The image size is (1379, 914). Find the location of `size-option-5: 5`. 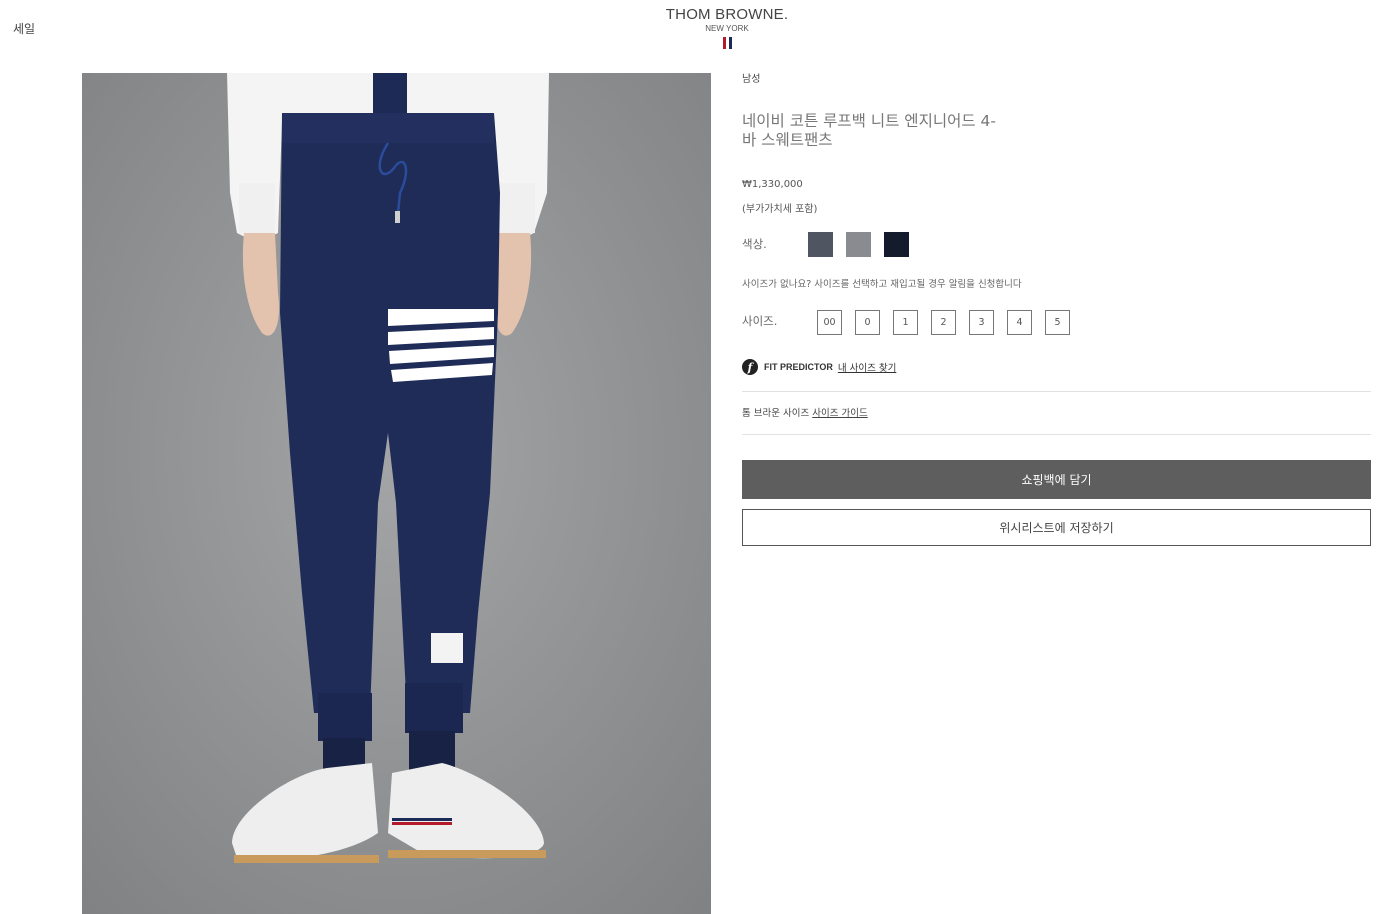

size-option-5: 5 is located at coordinates (1057, 322).